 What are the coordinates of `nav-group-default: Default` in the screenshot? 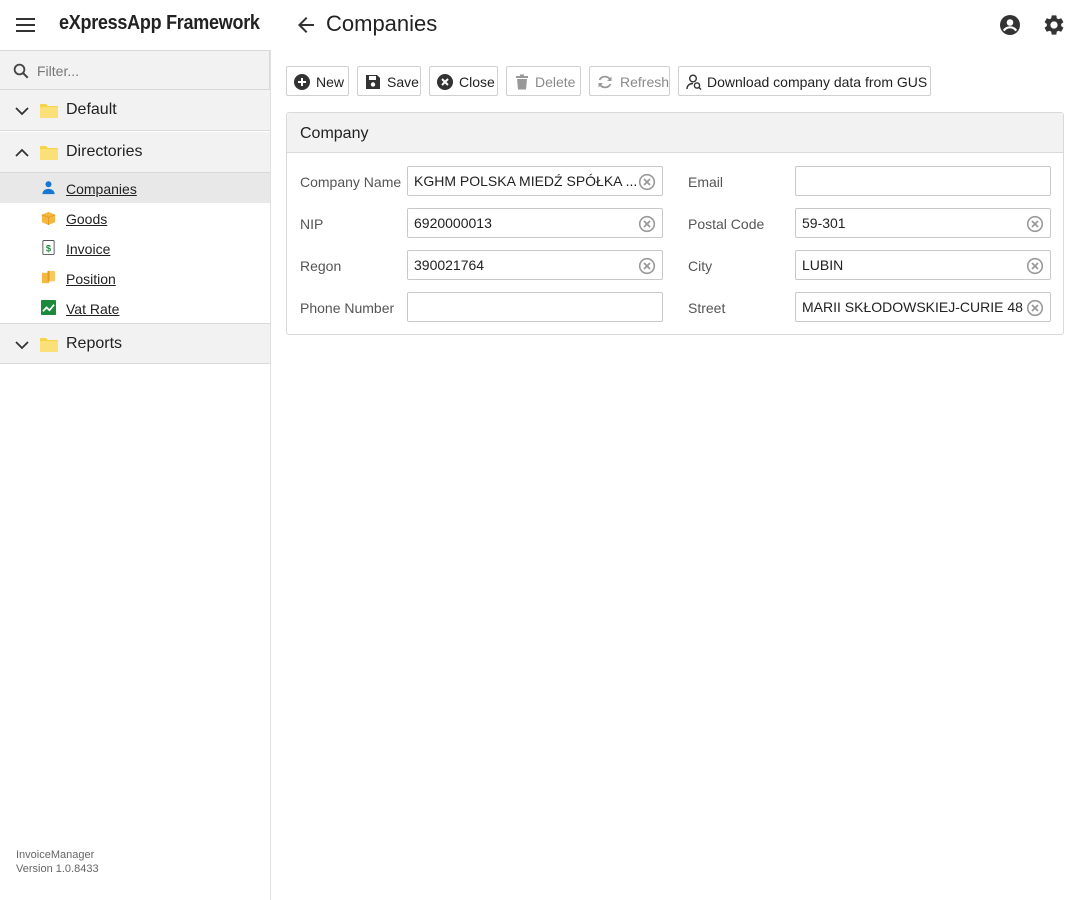 It's located at (135, 110).